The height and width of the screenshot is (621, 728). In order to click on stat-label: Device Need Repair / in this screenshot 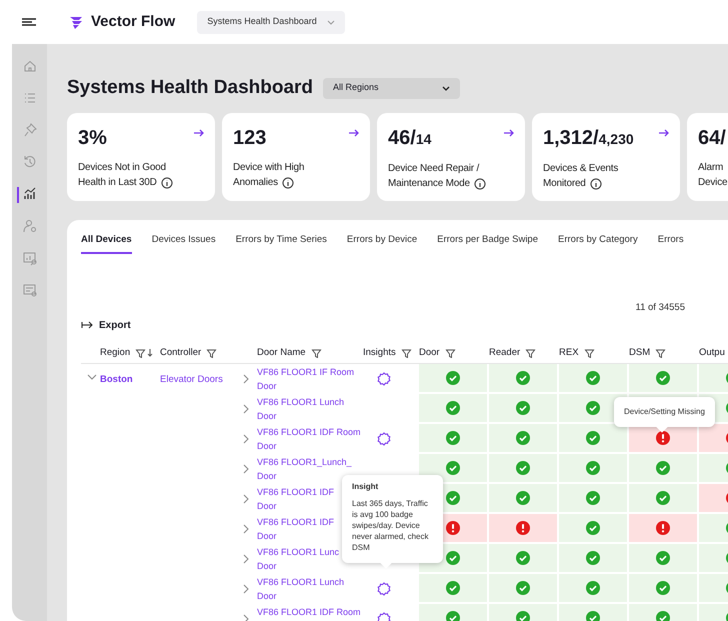, I will do `click(434, 169)`.